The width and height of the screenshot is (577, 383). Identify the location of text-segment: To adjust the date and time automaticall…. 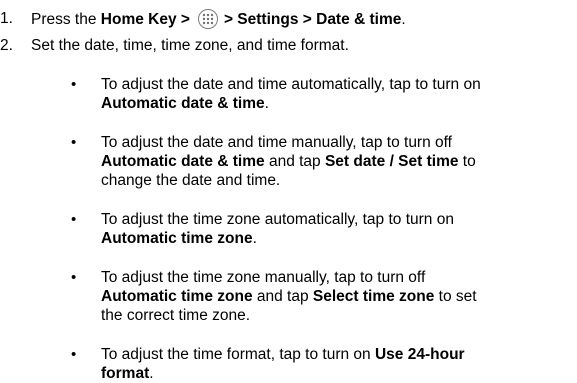
(291, 84).